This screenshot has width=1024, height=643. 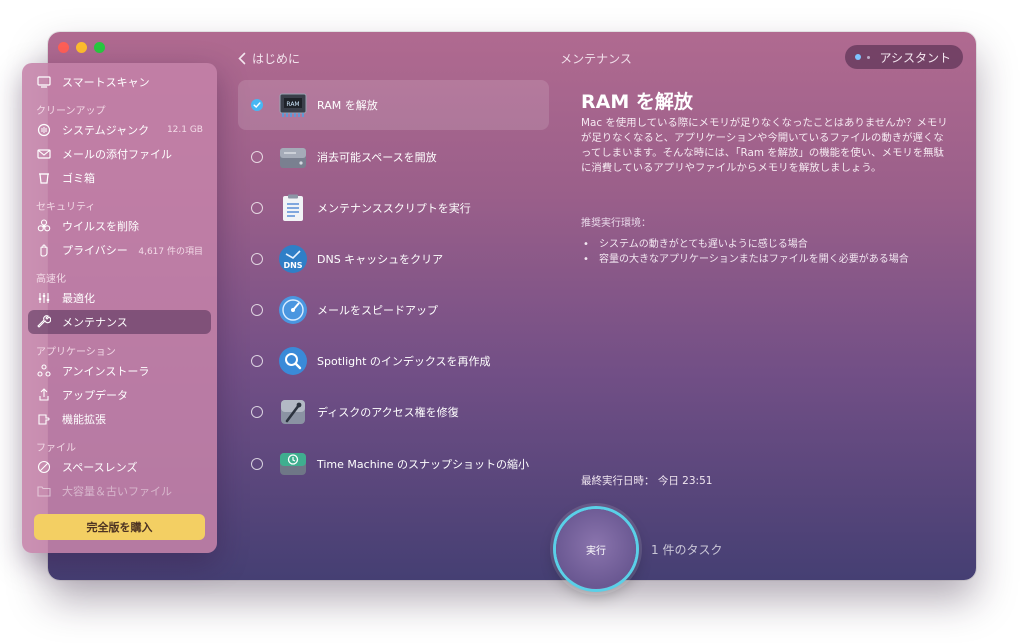 What do you see at coordinates (44, 395) in the screenshot?
I see `updater-icon` at bounding box center [44, 395].